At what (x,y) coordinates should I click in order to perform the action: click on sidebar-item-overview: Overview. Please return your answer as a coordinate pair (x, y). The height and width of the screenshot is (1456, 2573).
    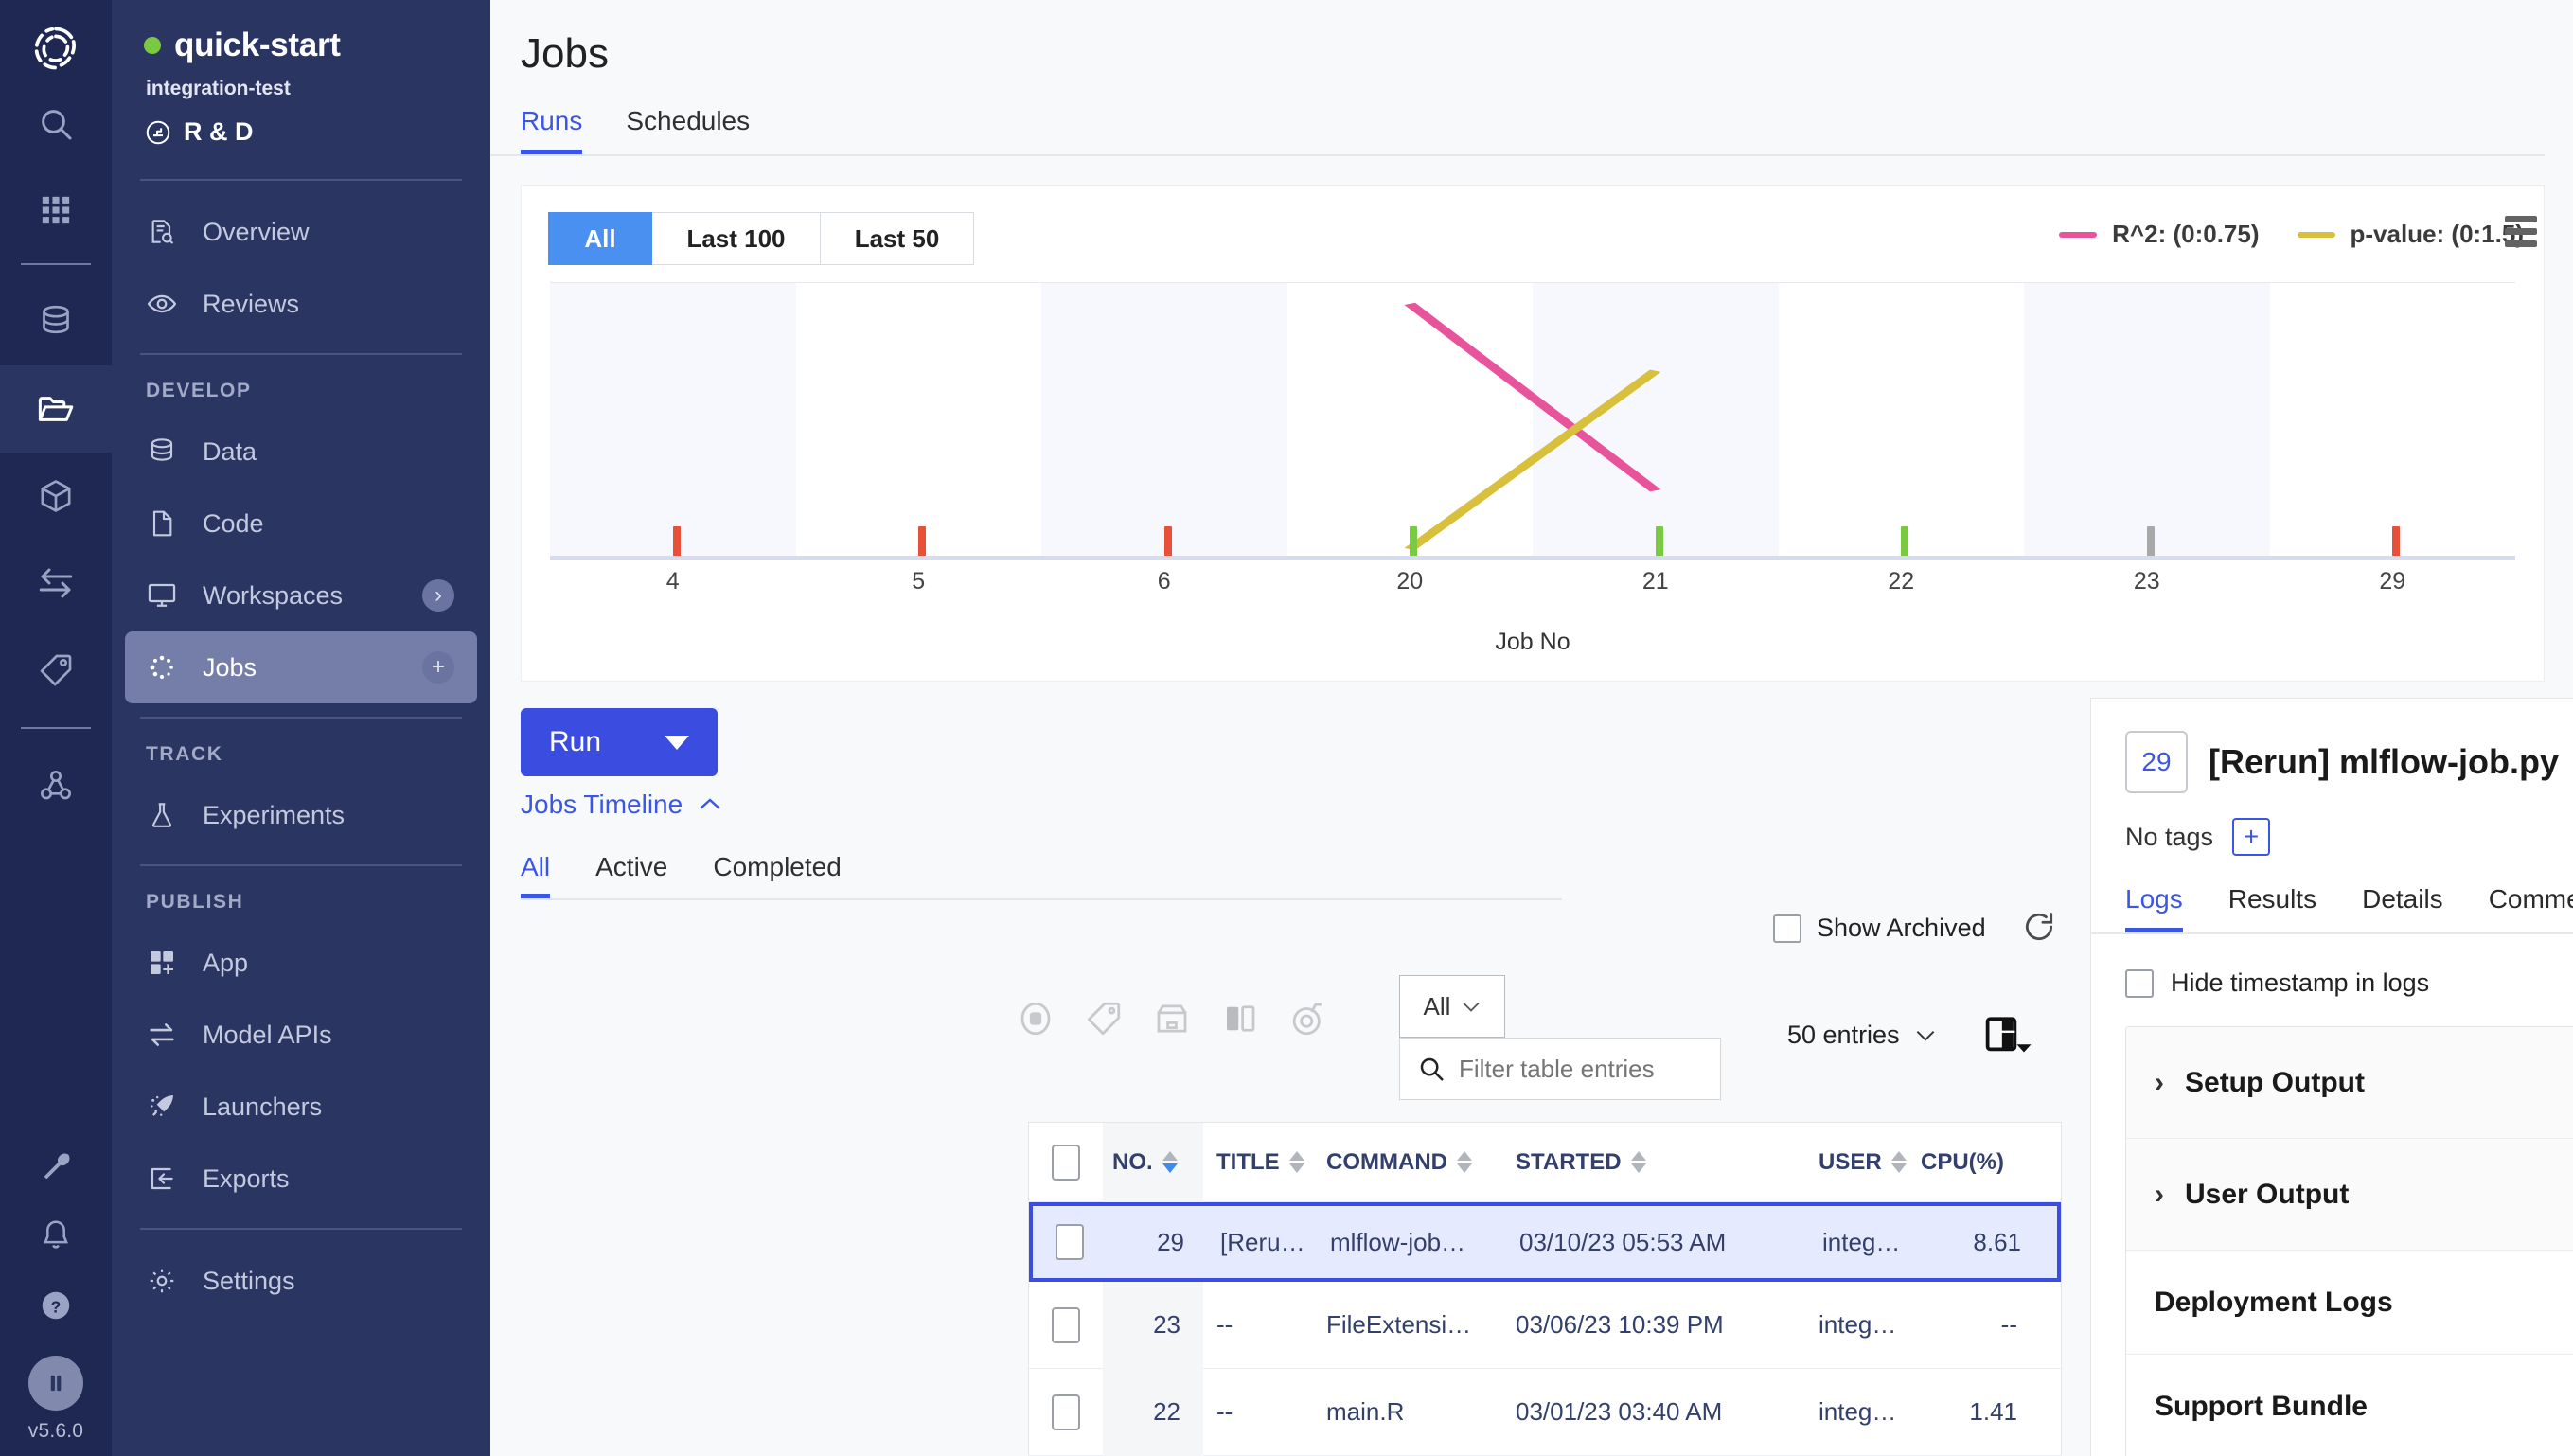
    Looking at the image, I should click on (301, 232).